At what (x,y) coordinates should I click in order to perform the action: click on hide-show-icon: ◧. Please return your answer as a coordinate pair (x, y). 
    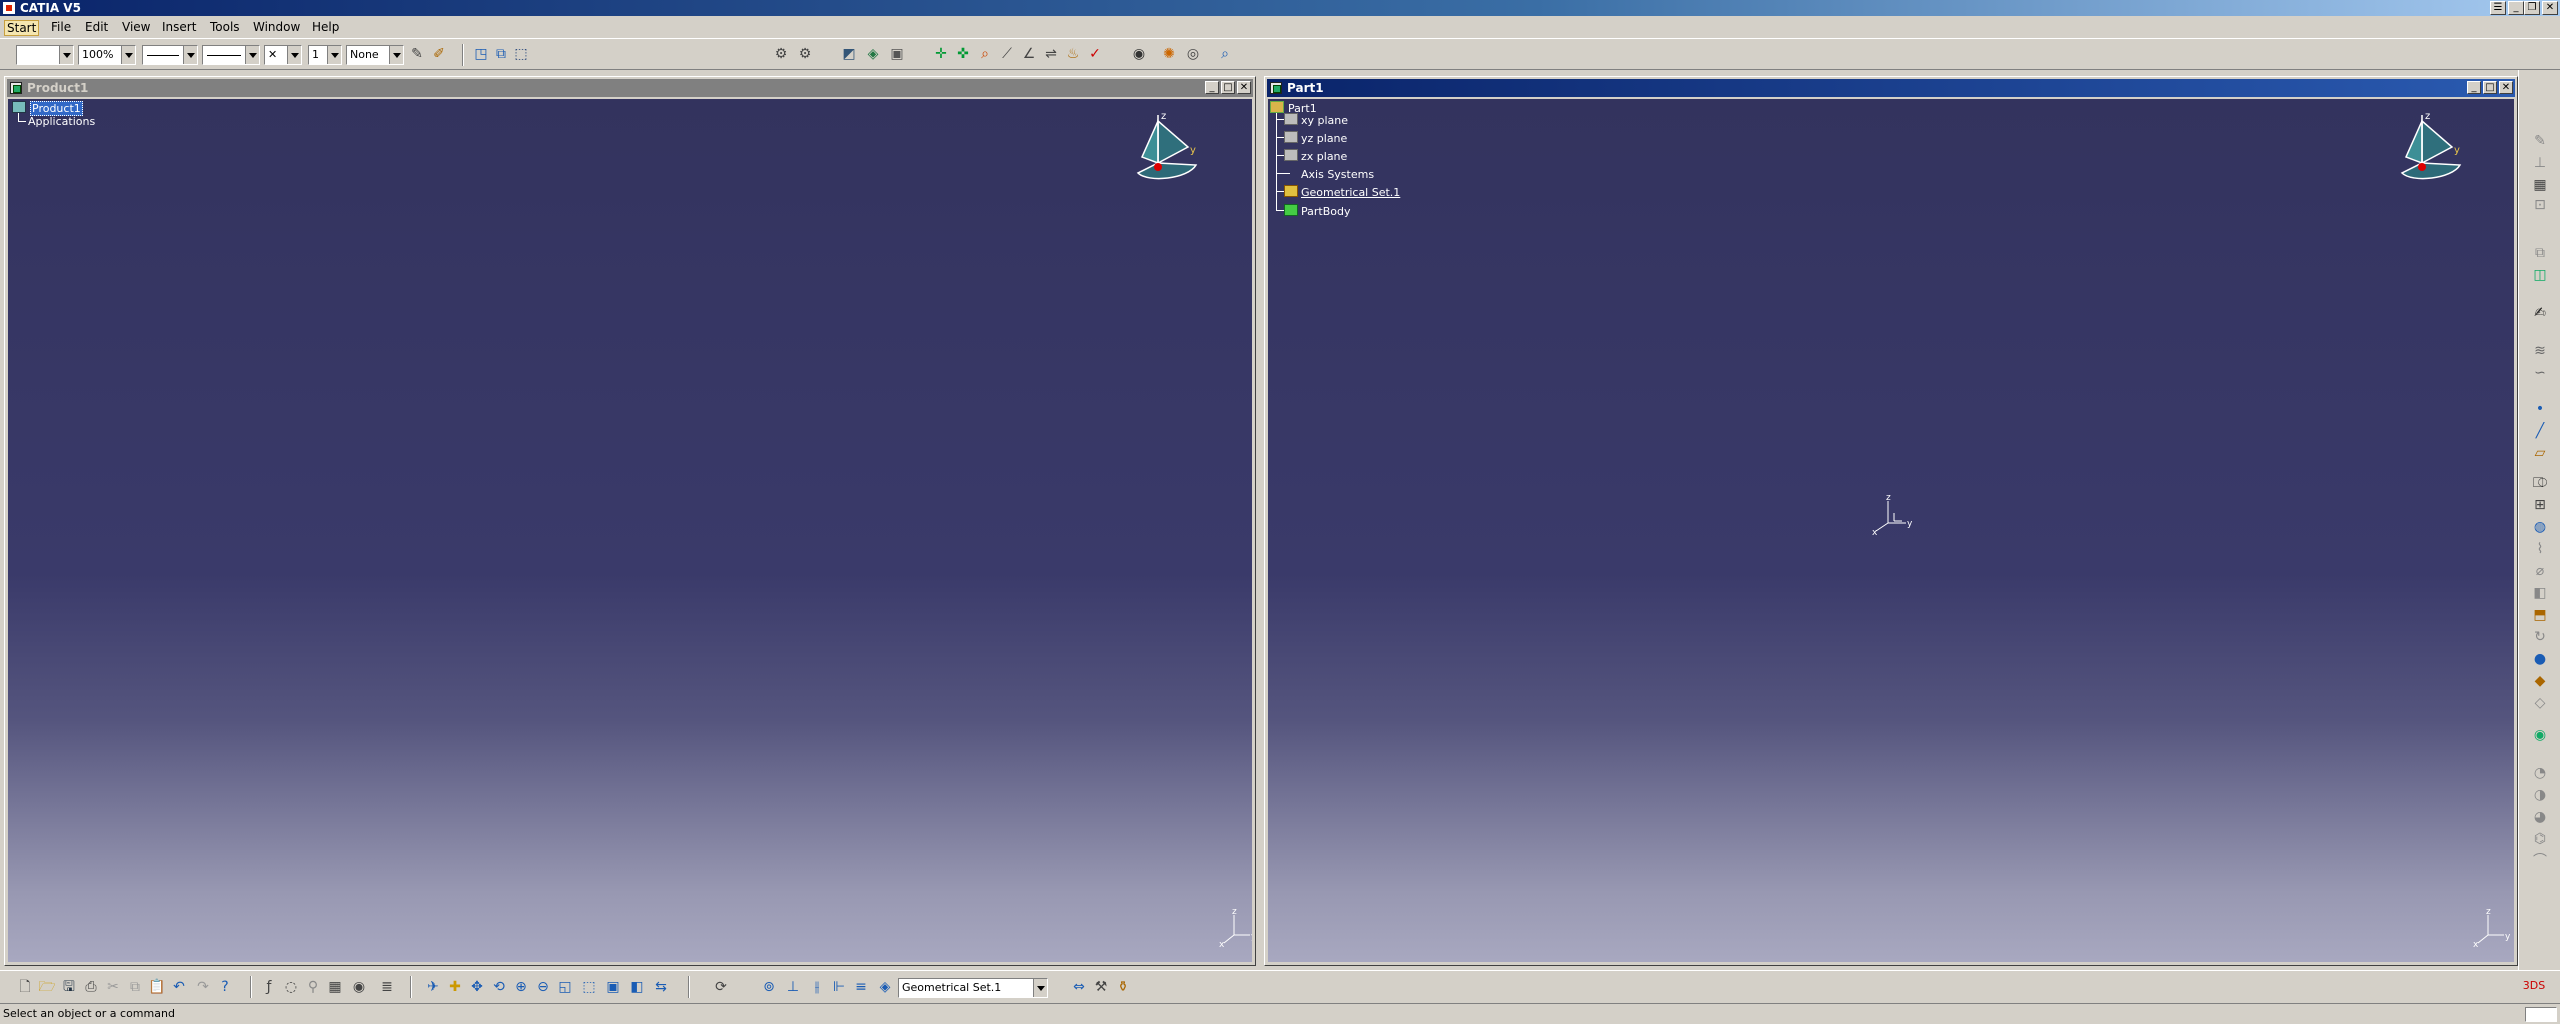
    Looking at the image, I should click on (637, 987).